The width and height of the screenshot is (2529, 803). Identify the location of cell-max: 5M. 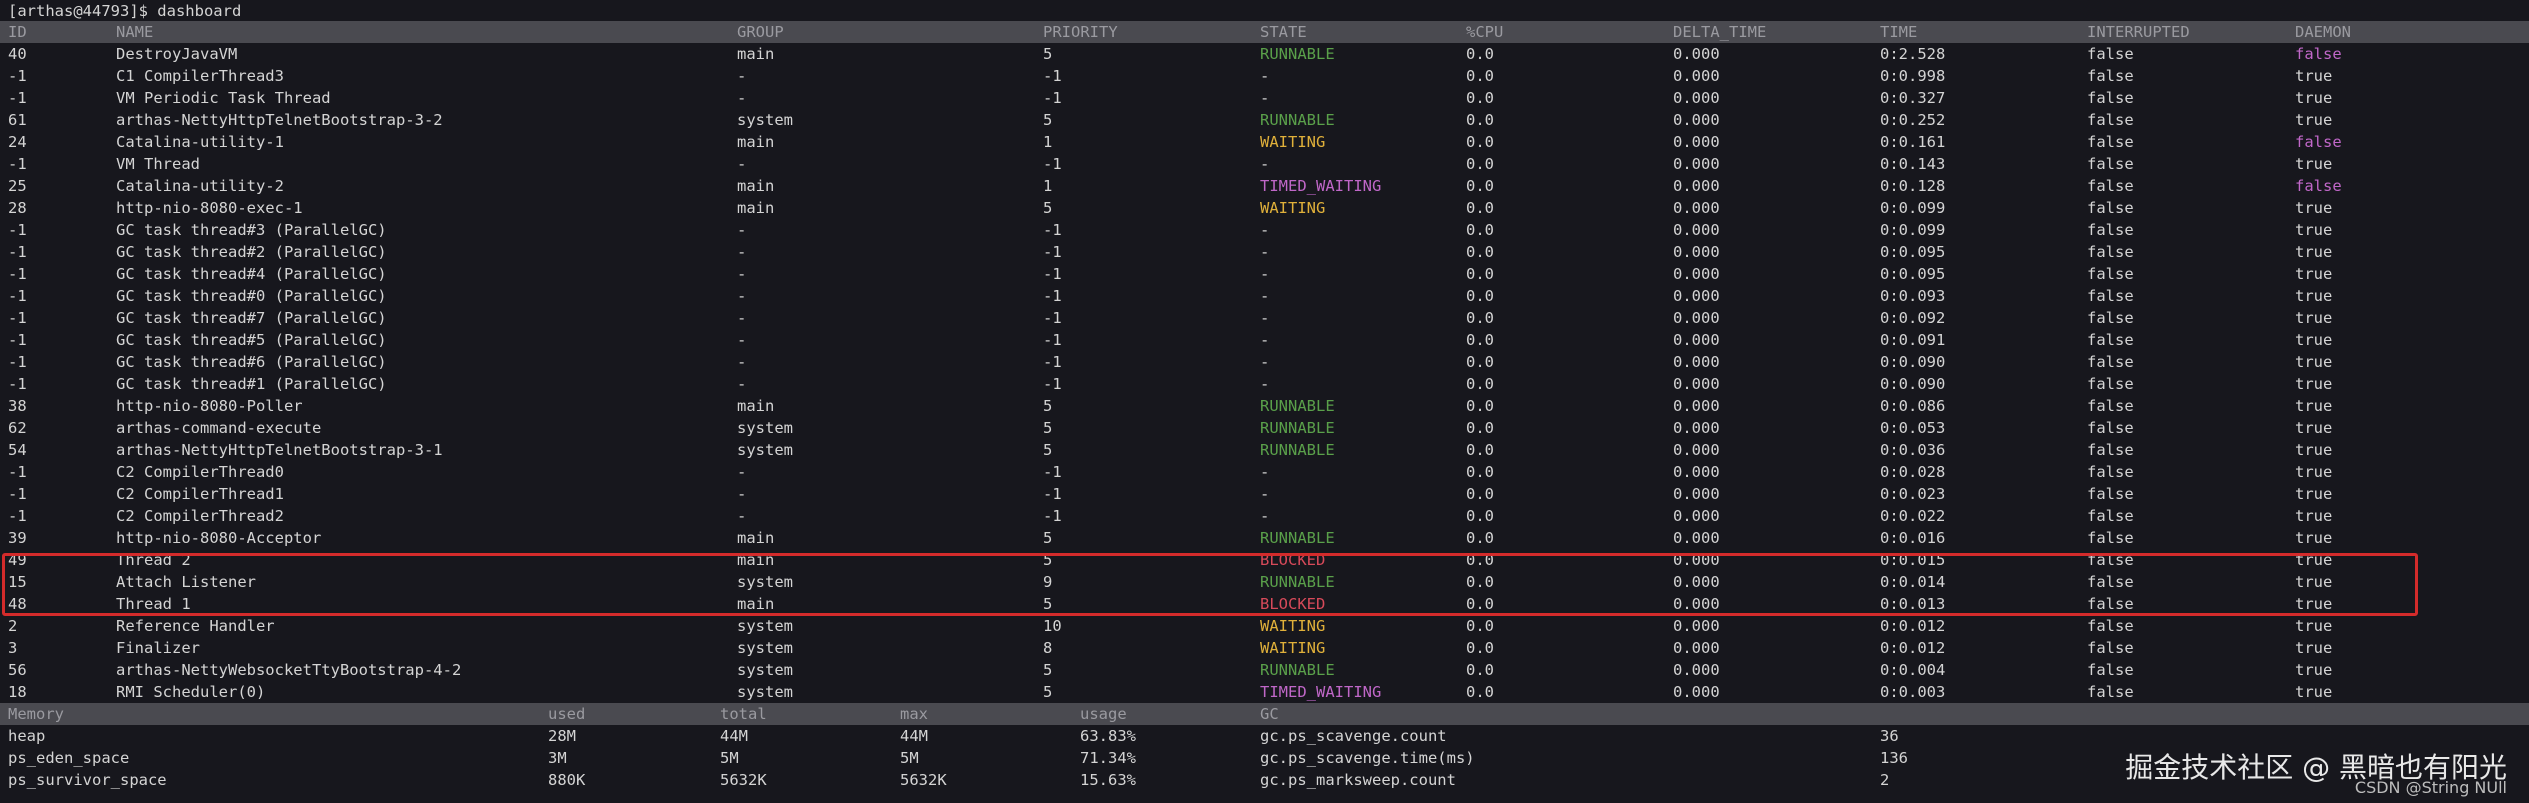
(909, 758).